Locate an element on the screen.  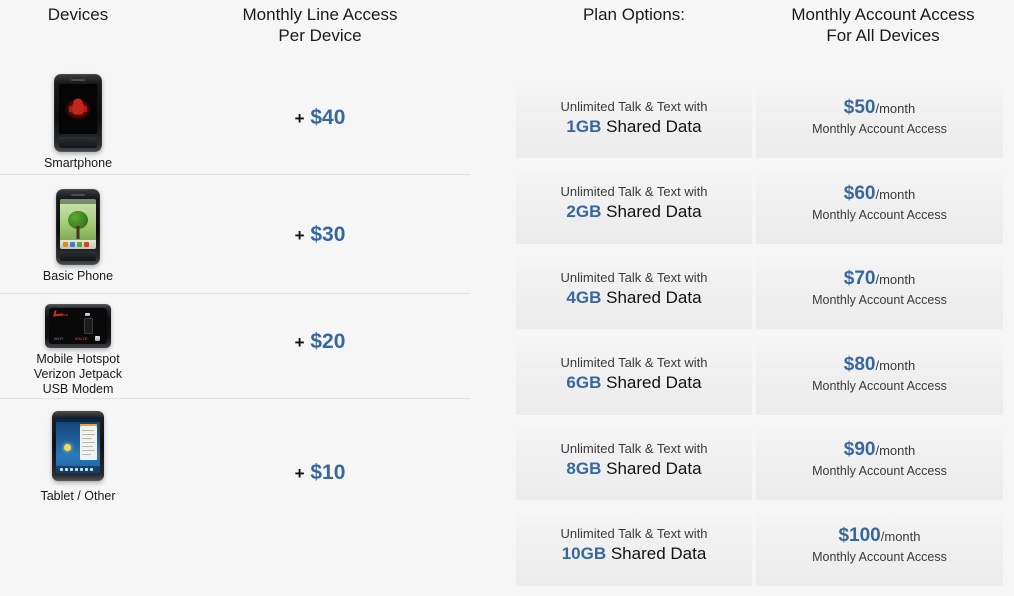
plan-price-amount: $60 is located at coordinates (859, 193).